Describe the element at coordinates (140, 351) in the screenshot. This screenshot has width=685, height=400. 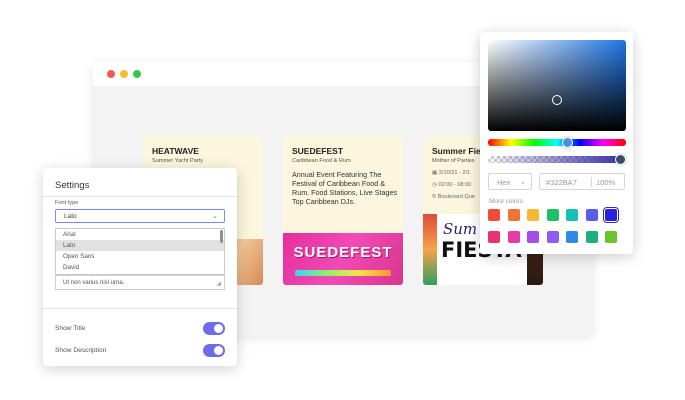
I see `show-description-row: Show Description` at that location.